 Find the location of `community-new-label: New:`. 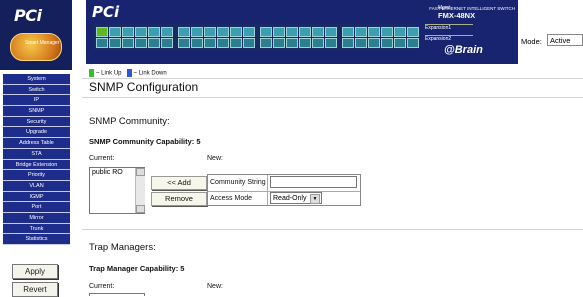

community-new-label: New: is located at coordinates (215, 158).